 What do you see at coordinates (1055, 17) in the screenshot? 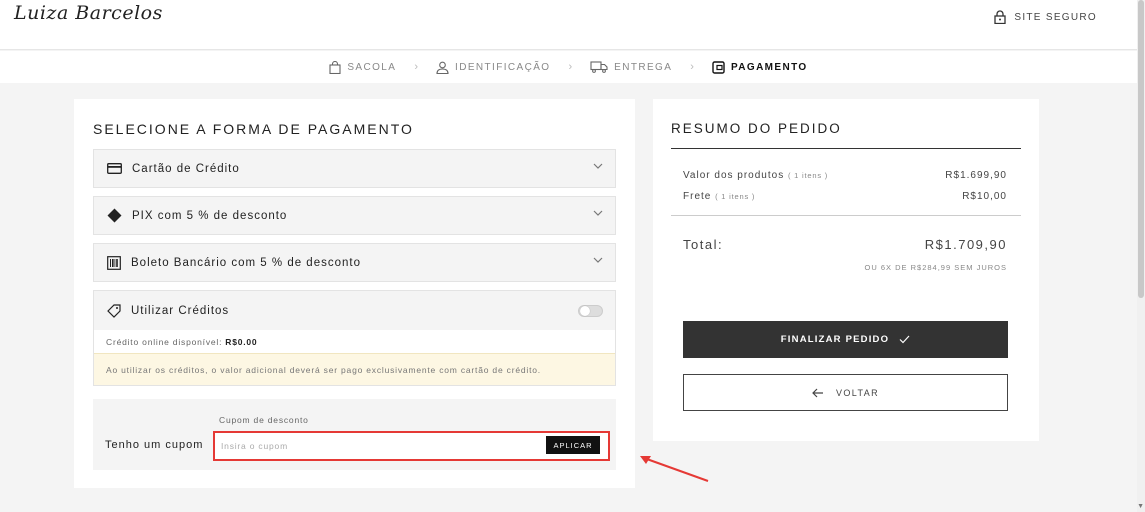
I see `secure-site-label: SITE SEGURO` at bounding box center [1055, 17].